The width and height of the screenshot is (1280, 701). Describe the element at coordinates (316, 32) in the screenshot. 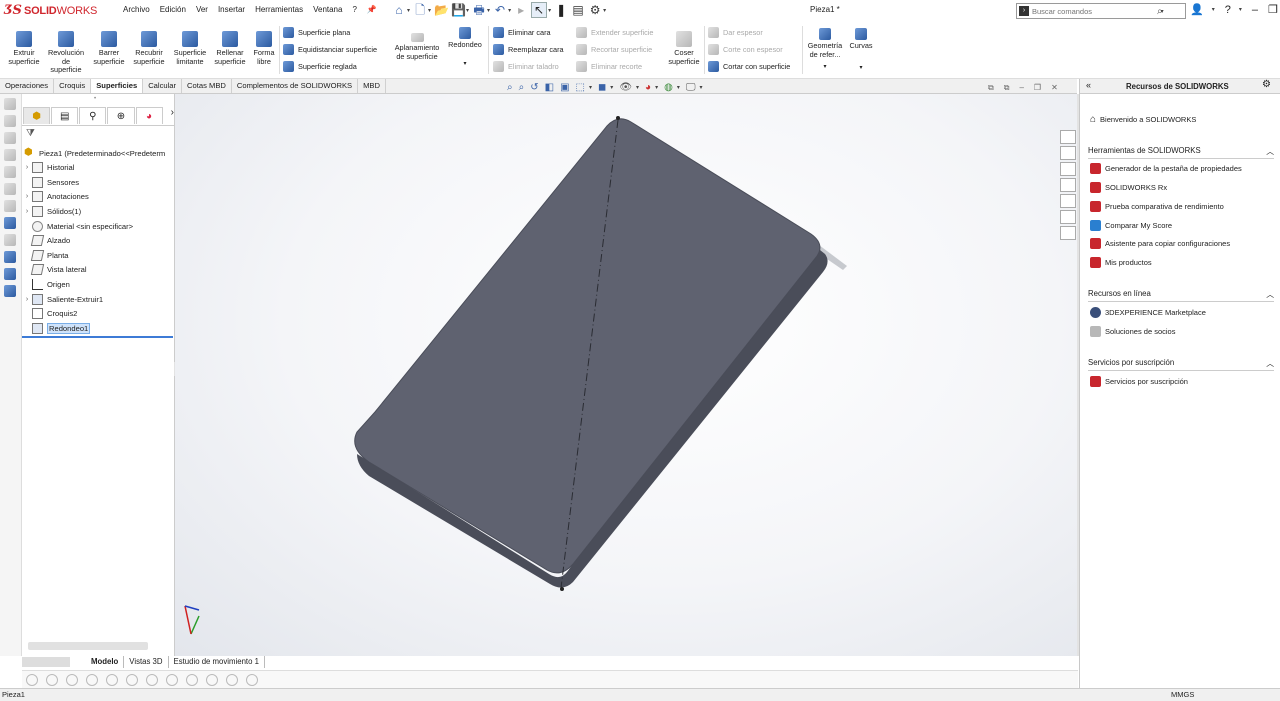

I see `superficie-plana-button: Superficie plana` at that location.